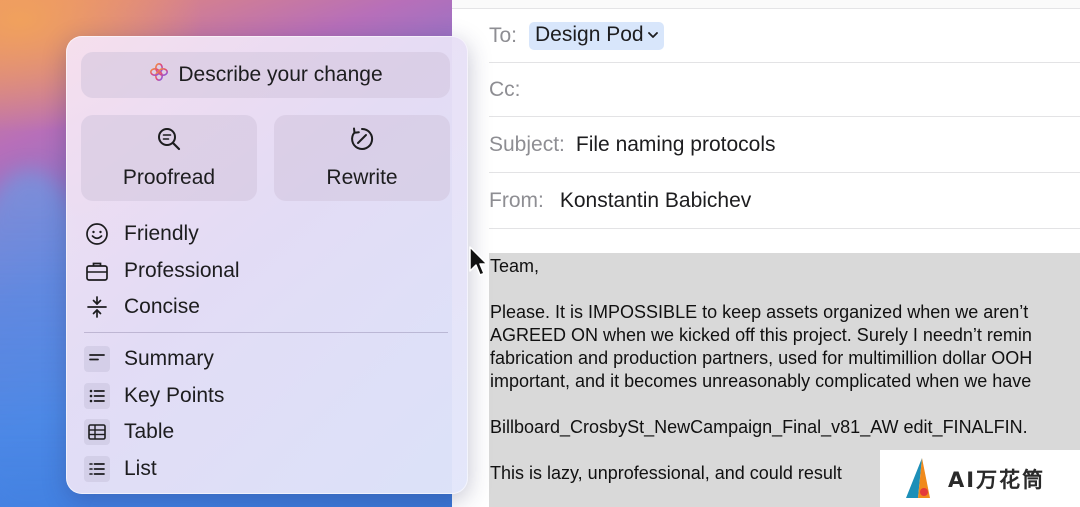 The width and height of the screenshot is (1080, 507). I want to click on watermark-text: AI万花筒, so click(997, 479).